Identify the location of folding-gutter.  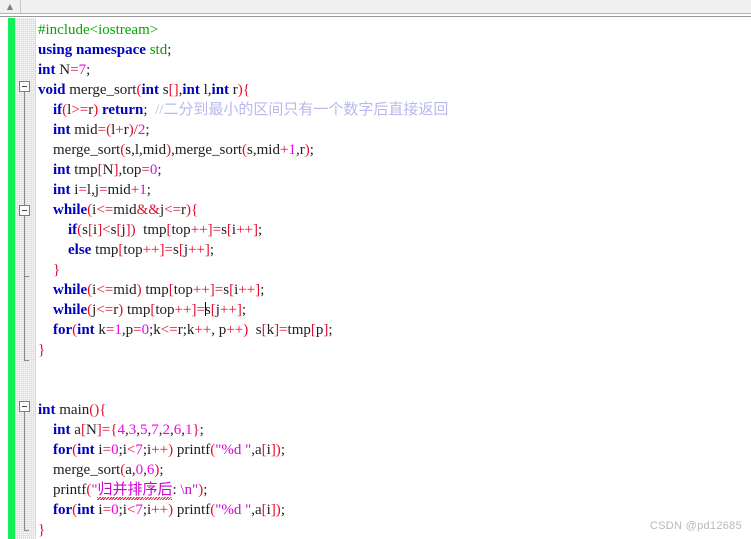
(25, 278).